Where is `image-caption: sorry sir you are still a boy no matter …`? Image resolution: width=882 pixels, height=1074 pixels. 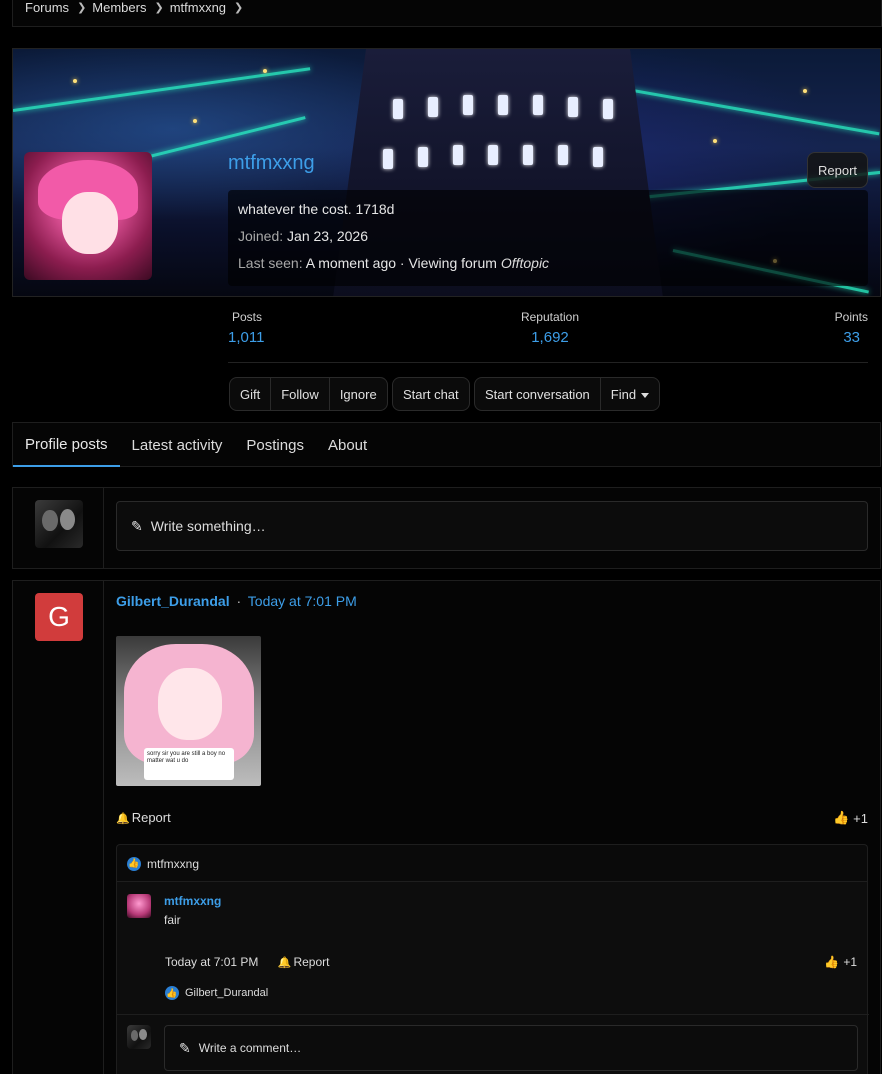 image-caption: sorry sir you are still a boy no matter … is located at coordinates (189, 764).